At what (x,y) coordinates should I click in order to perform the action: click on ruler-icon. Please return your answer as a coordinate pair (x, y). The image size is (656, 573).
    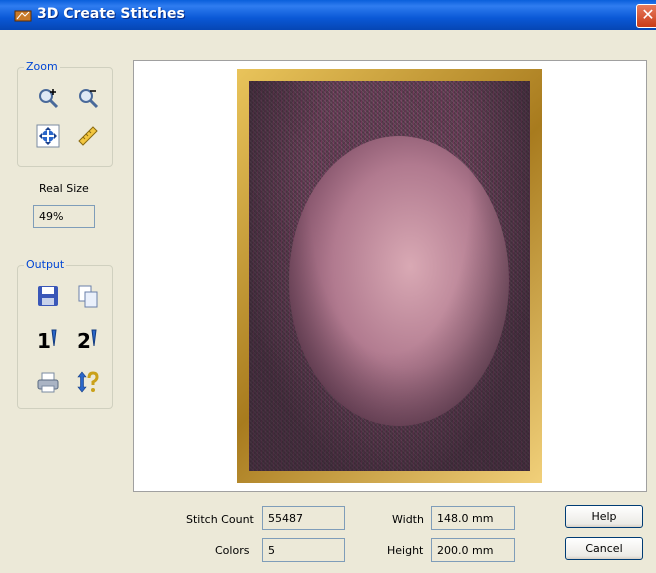
    Looking at the image, I should click on (88, 136).